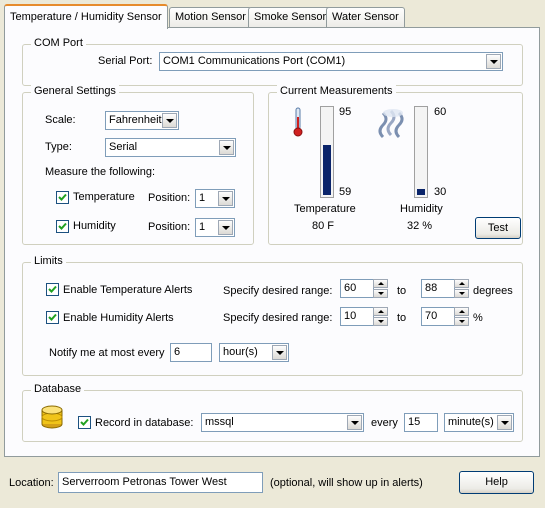 The width and height of the screenshot is (545, 508). I want to click on every-interval-value: 15, so click(414, 422).